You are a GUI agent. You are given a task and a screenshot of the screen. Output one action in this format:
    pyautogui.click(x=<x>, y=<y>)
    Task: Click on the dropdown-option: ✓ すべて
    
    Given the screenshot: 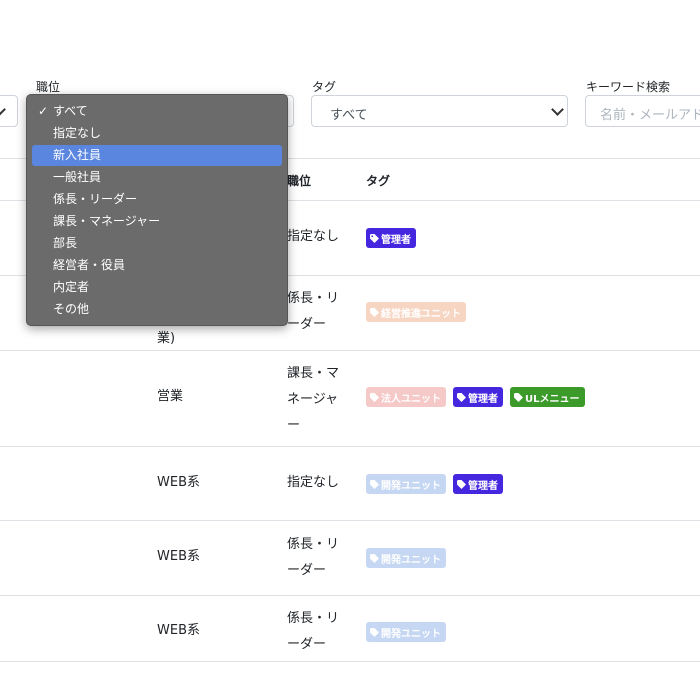 What is the action you would take?
    pyautogui.click(x=157, y=111)
    